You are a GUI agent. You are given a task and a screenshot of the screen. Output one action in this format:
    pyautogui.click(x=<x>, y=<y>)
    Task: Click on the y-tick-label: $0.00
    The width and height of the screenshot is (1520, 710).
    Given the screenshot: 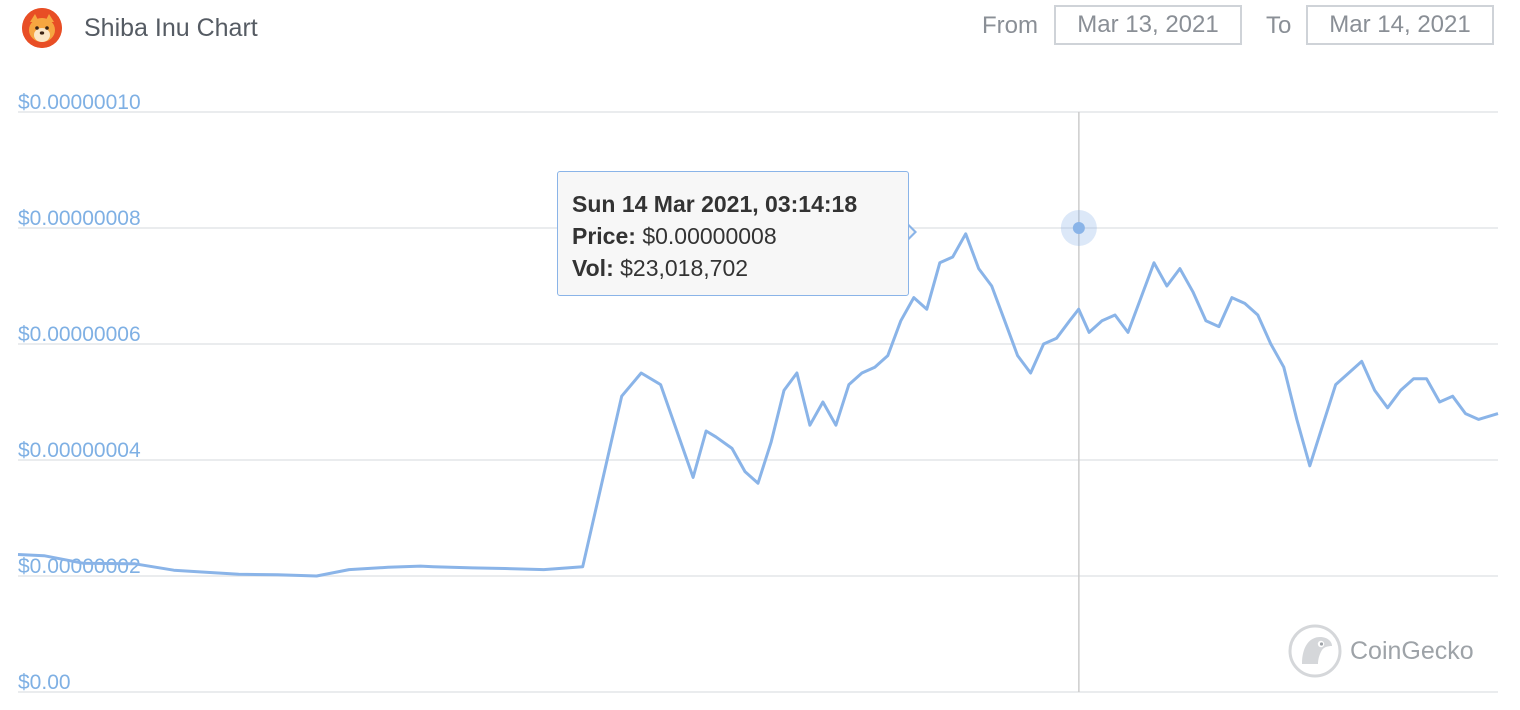 What is the action you would take?
    pyautogui.click(x=44, y=682)
    